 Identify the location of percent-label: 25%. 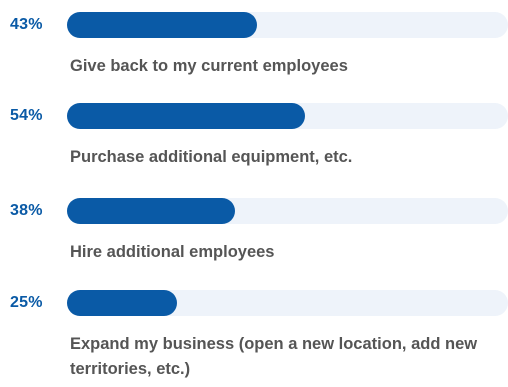
(26, 302).